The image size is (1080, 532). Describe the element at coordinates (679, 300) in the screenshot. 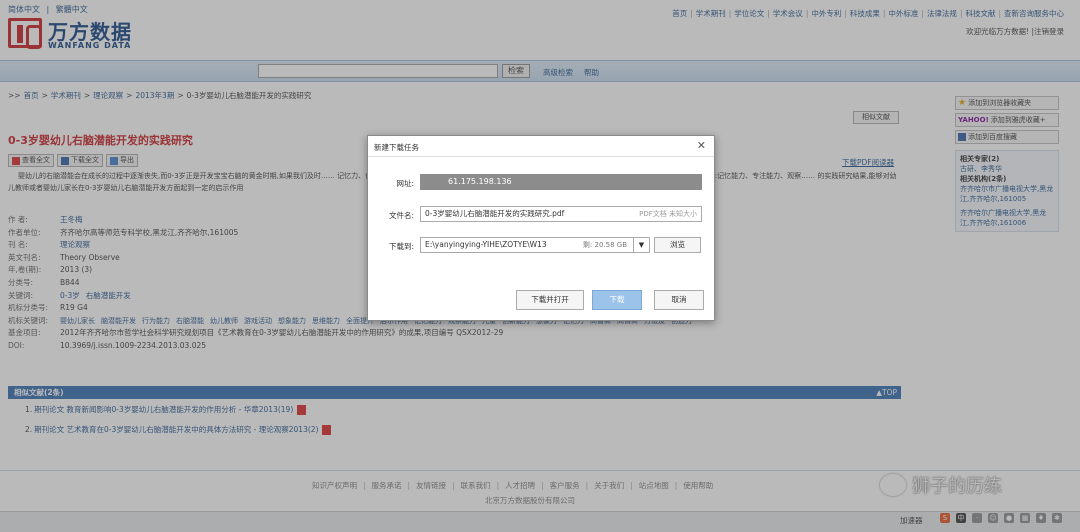

I see `cancel-button: 取消` at that location.